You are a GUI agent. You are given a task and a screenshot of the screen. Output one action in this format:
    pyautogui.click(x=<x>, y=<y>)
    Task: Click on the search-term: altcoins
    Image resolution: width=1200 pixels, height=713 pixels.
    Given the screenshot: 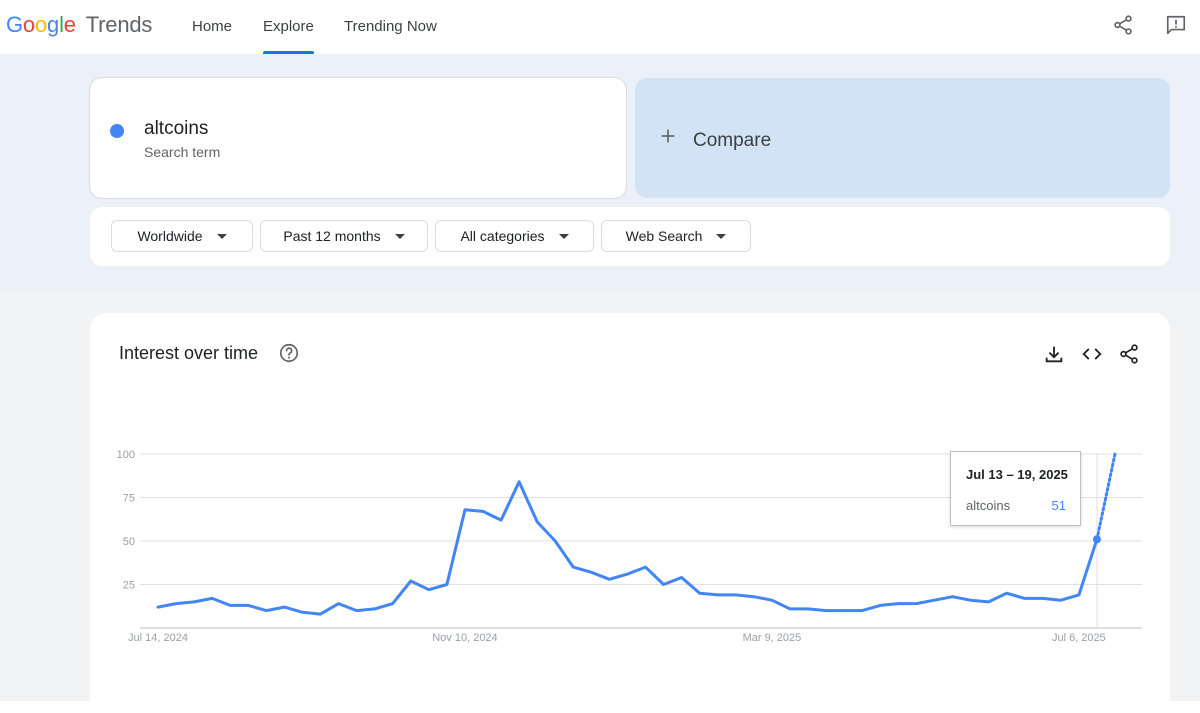 What is the action you would take?
    pyautogui.click(x=176, y=129)
    